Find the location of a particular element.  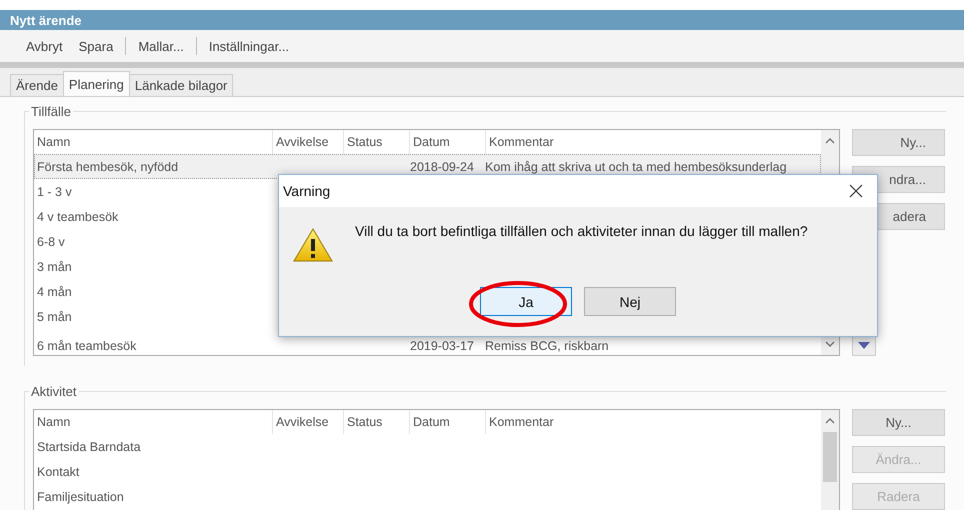

scrollbar is located at coordinates (830, 460).